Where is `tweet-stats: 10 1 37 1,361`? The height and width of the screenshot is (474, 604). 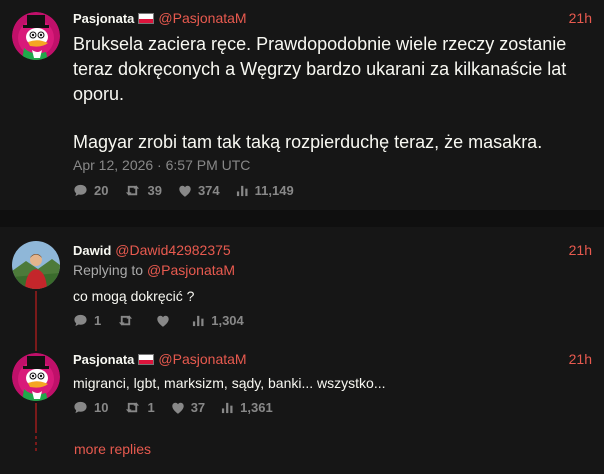 tweet-stats: 10 1 37 1,361 is located at coordinates (181, 407).